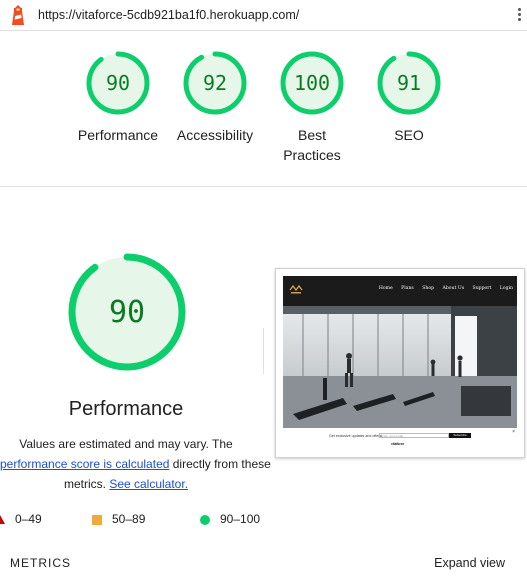 This screenshot has height=583, width=527. I want to click on desc-line-2-text: directly from these, so click(220, 464).